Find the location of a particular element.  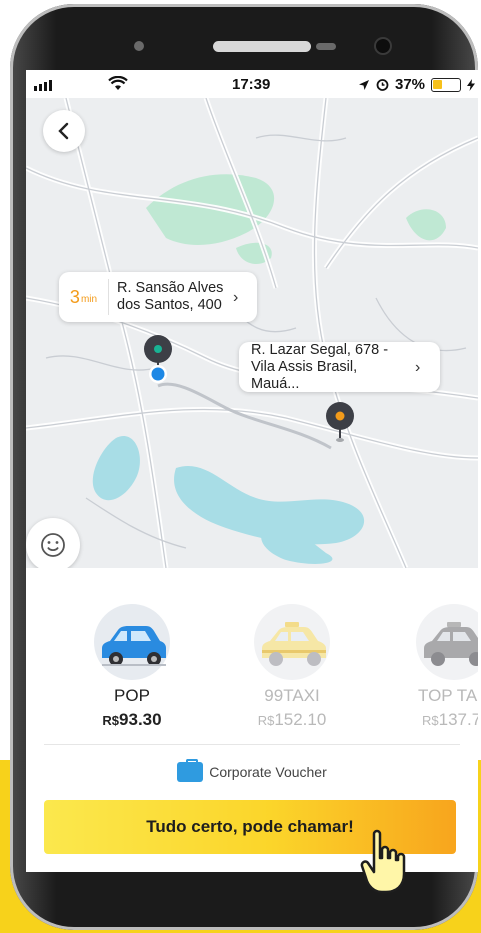

status-bar: 17:39 37% is located at coordinates (252, 84).